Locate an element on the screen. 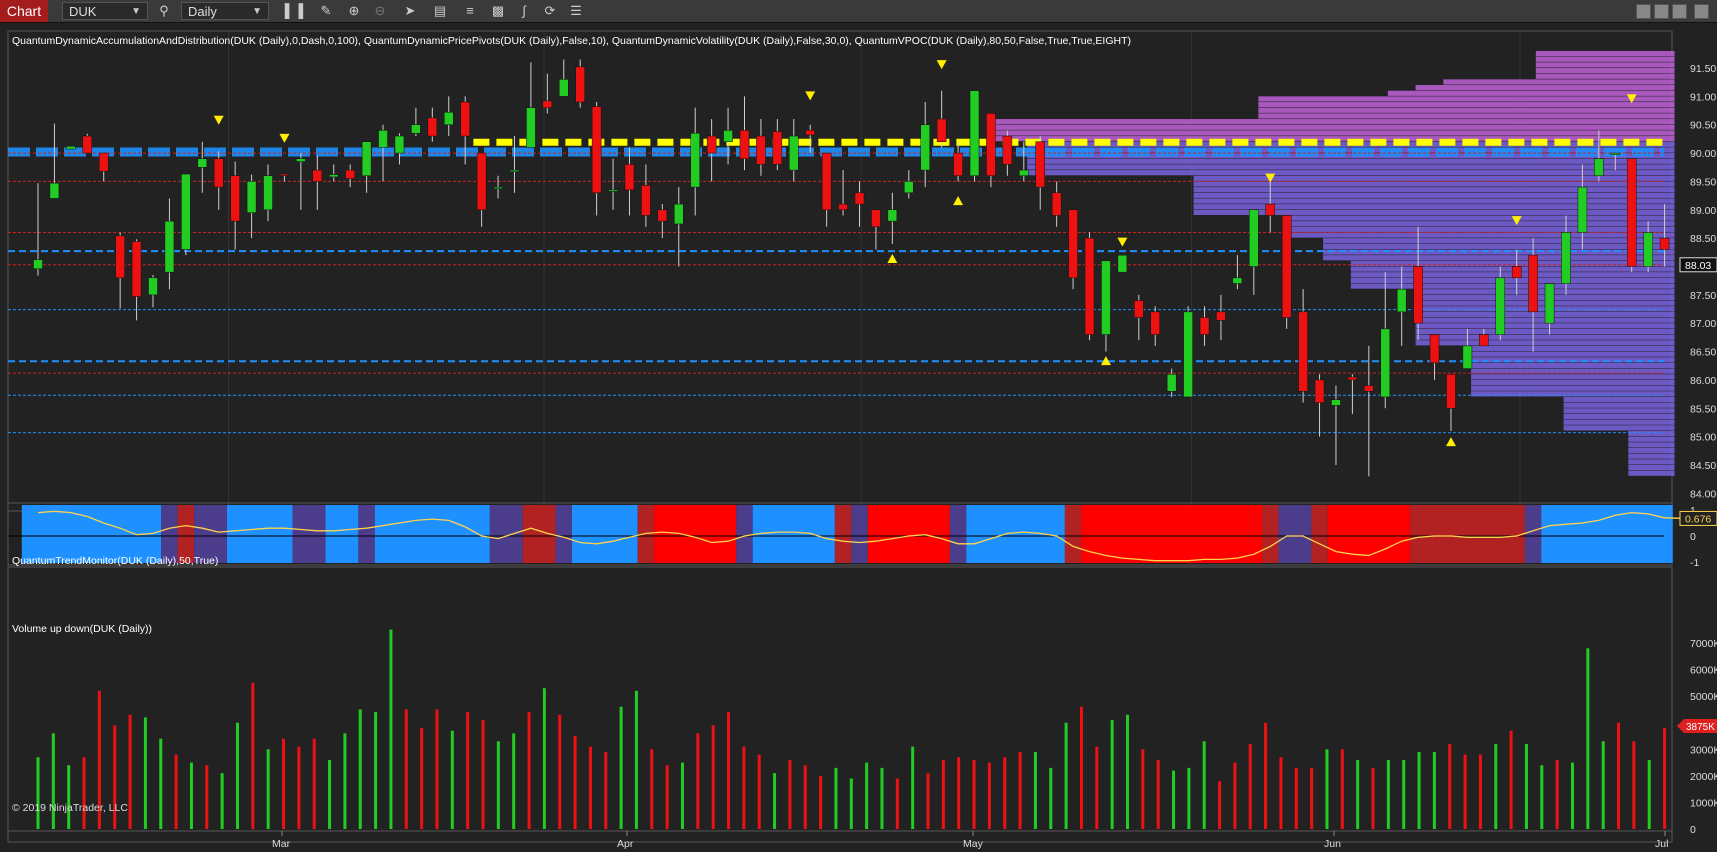  tile-window-button is located at coordinates (1643, 11).